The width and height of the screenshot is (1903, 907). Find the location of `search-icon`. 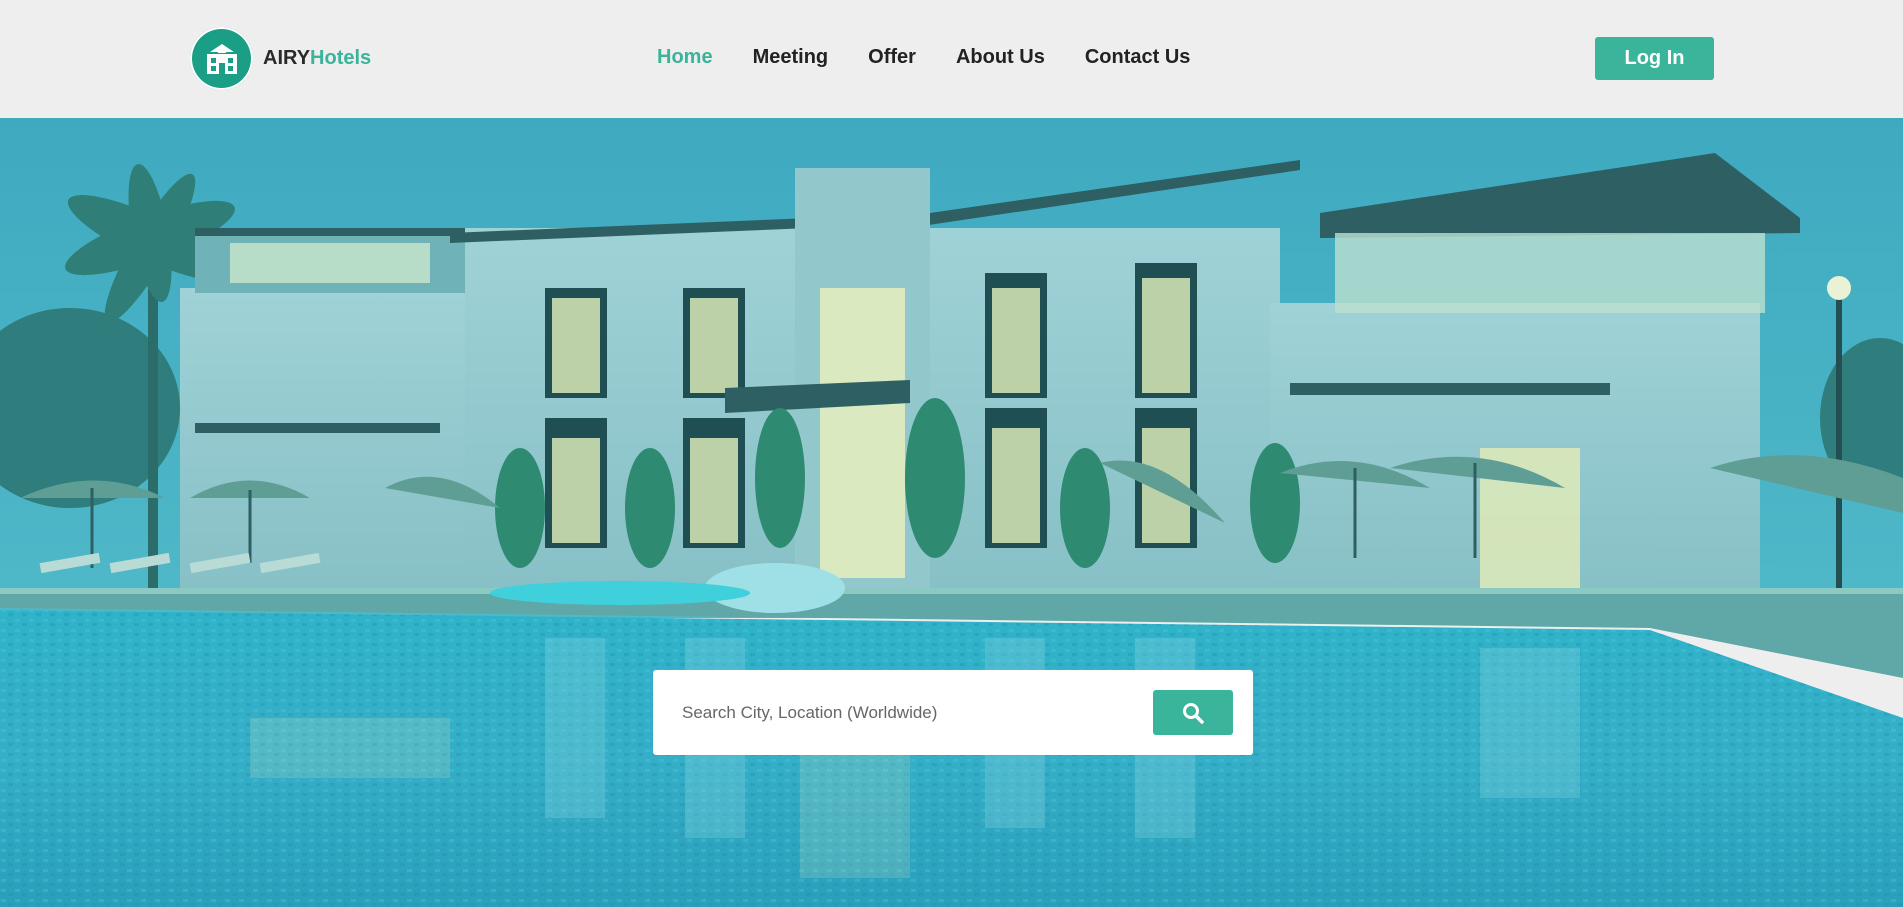

search-icon is located at coordinates (1193, 713).